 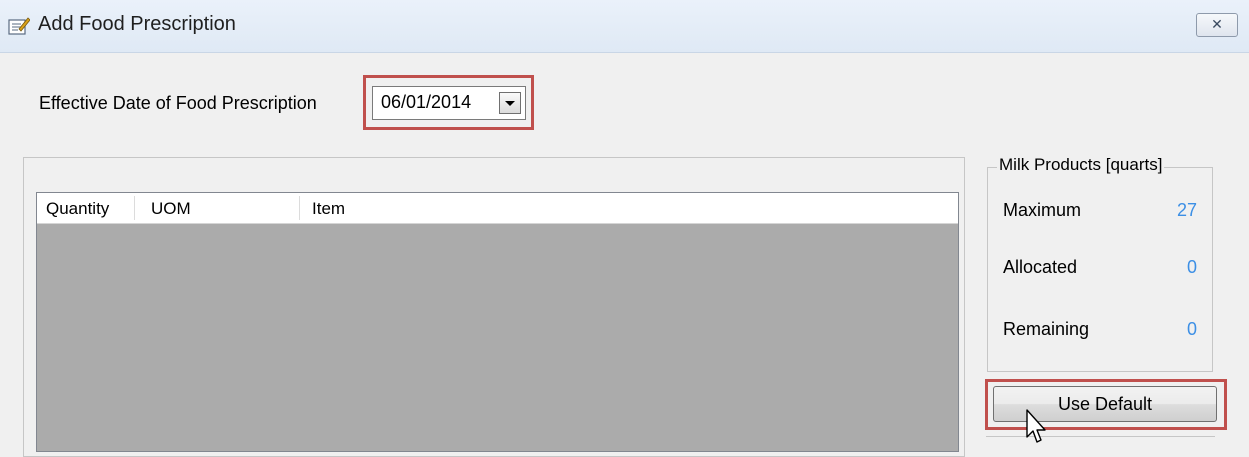 I want to click on close-icon: ✕, so click(x=1217, y=24).